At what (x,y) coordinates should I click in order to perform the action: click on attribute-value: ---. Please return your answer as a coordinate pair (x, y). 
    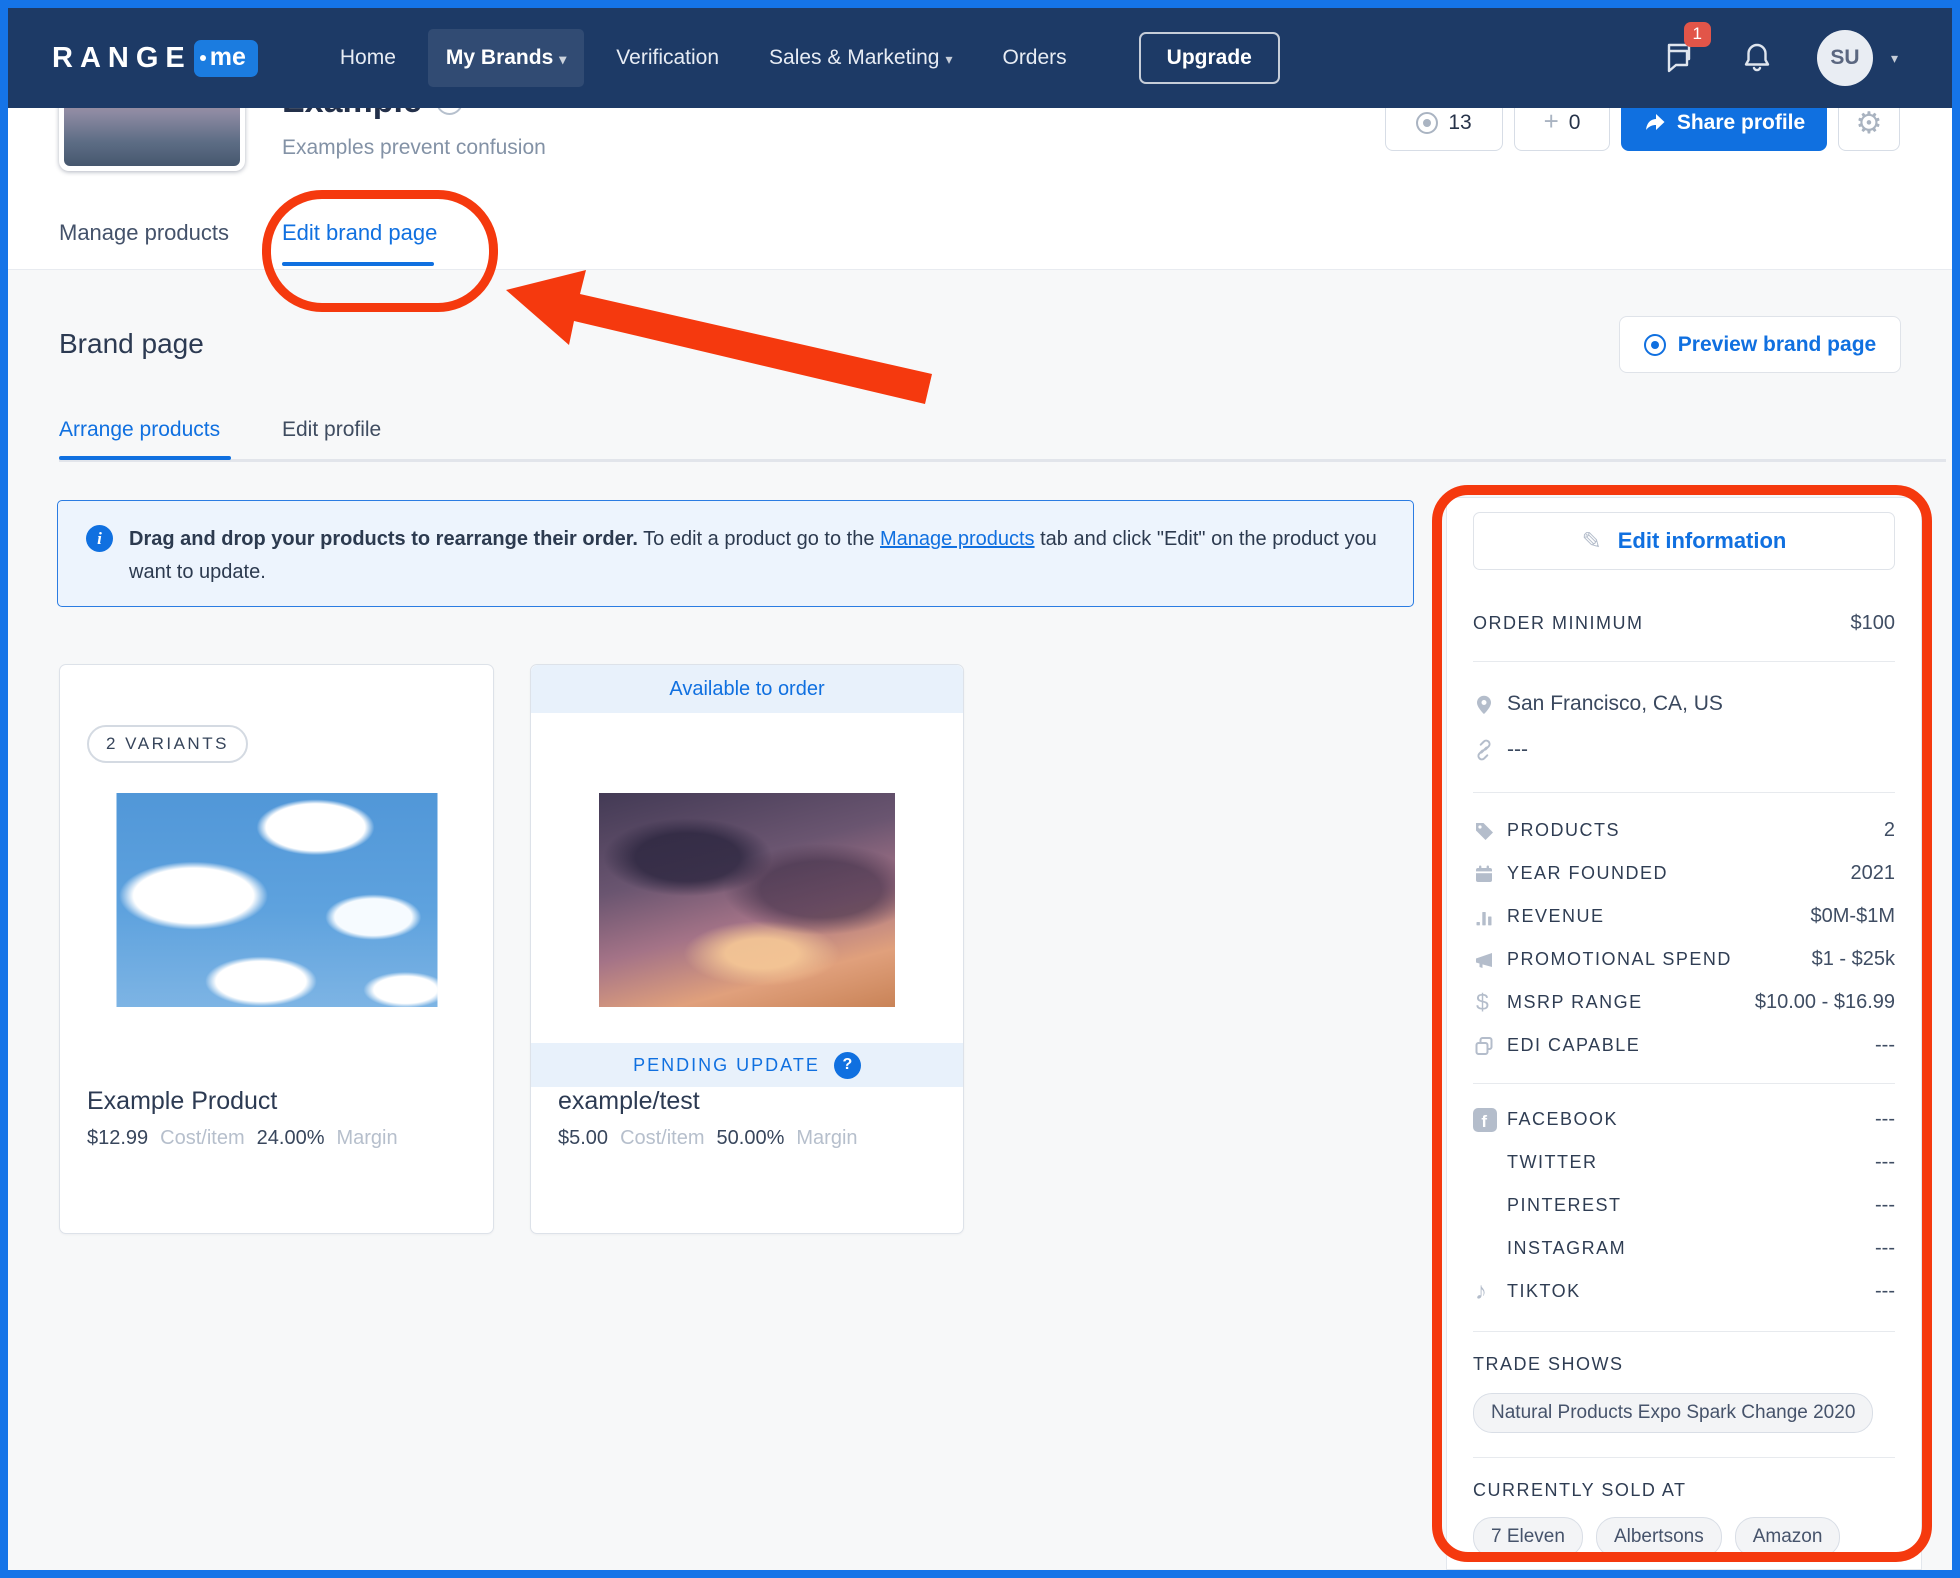
    Looking at the image, I should click on (1885, 1045).